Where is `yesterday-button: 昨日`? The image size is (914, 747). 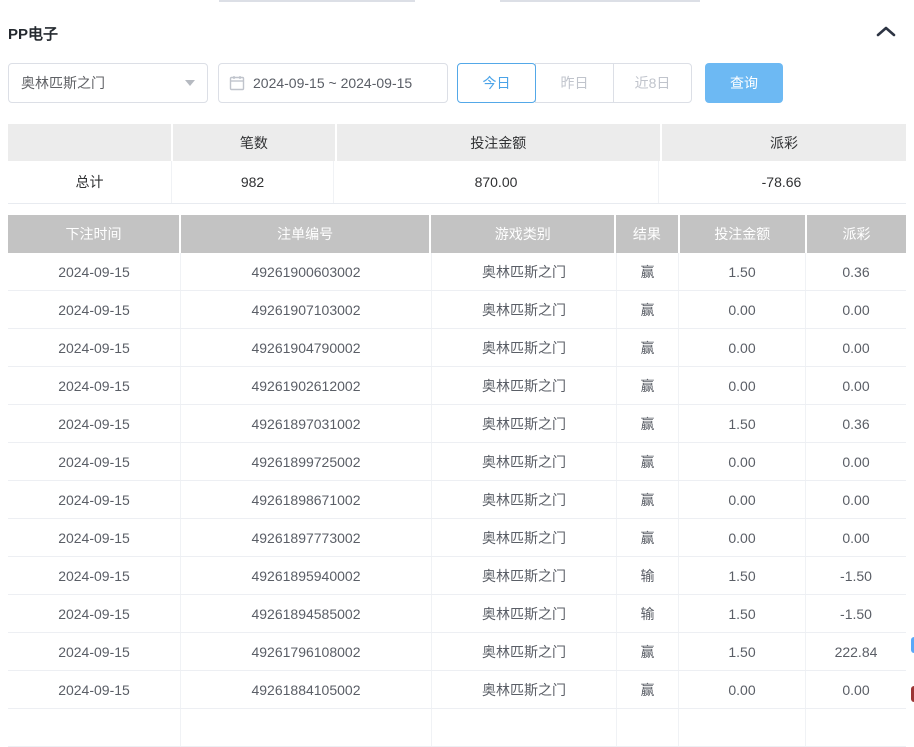
yesterday-button: 昨日 is located at coordinates (574, 83).